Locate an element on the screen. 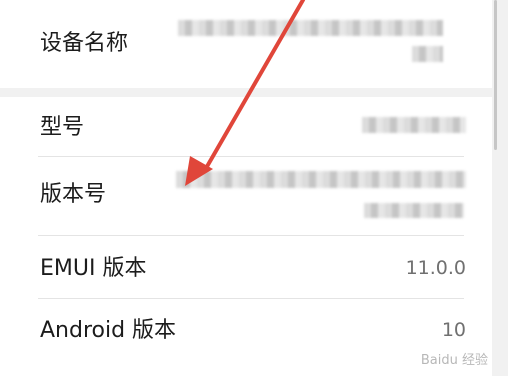 Image resolution: width=508 pixels, height=376 pixels. emui-version-value: 11.0.0 is located at coordinates (435, 268).